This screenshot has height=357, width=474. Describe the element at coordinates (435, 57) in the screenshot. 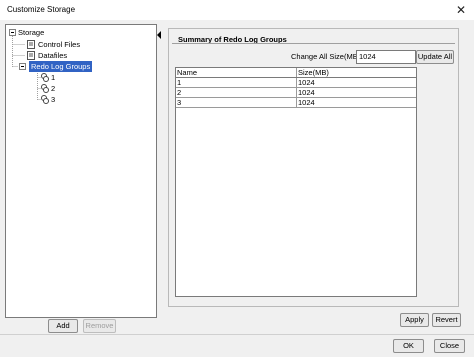

I see `update-all-button: Update All` at that location.